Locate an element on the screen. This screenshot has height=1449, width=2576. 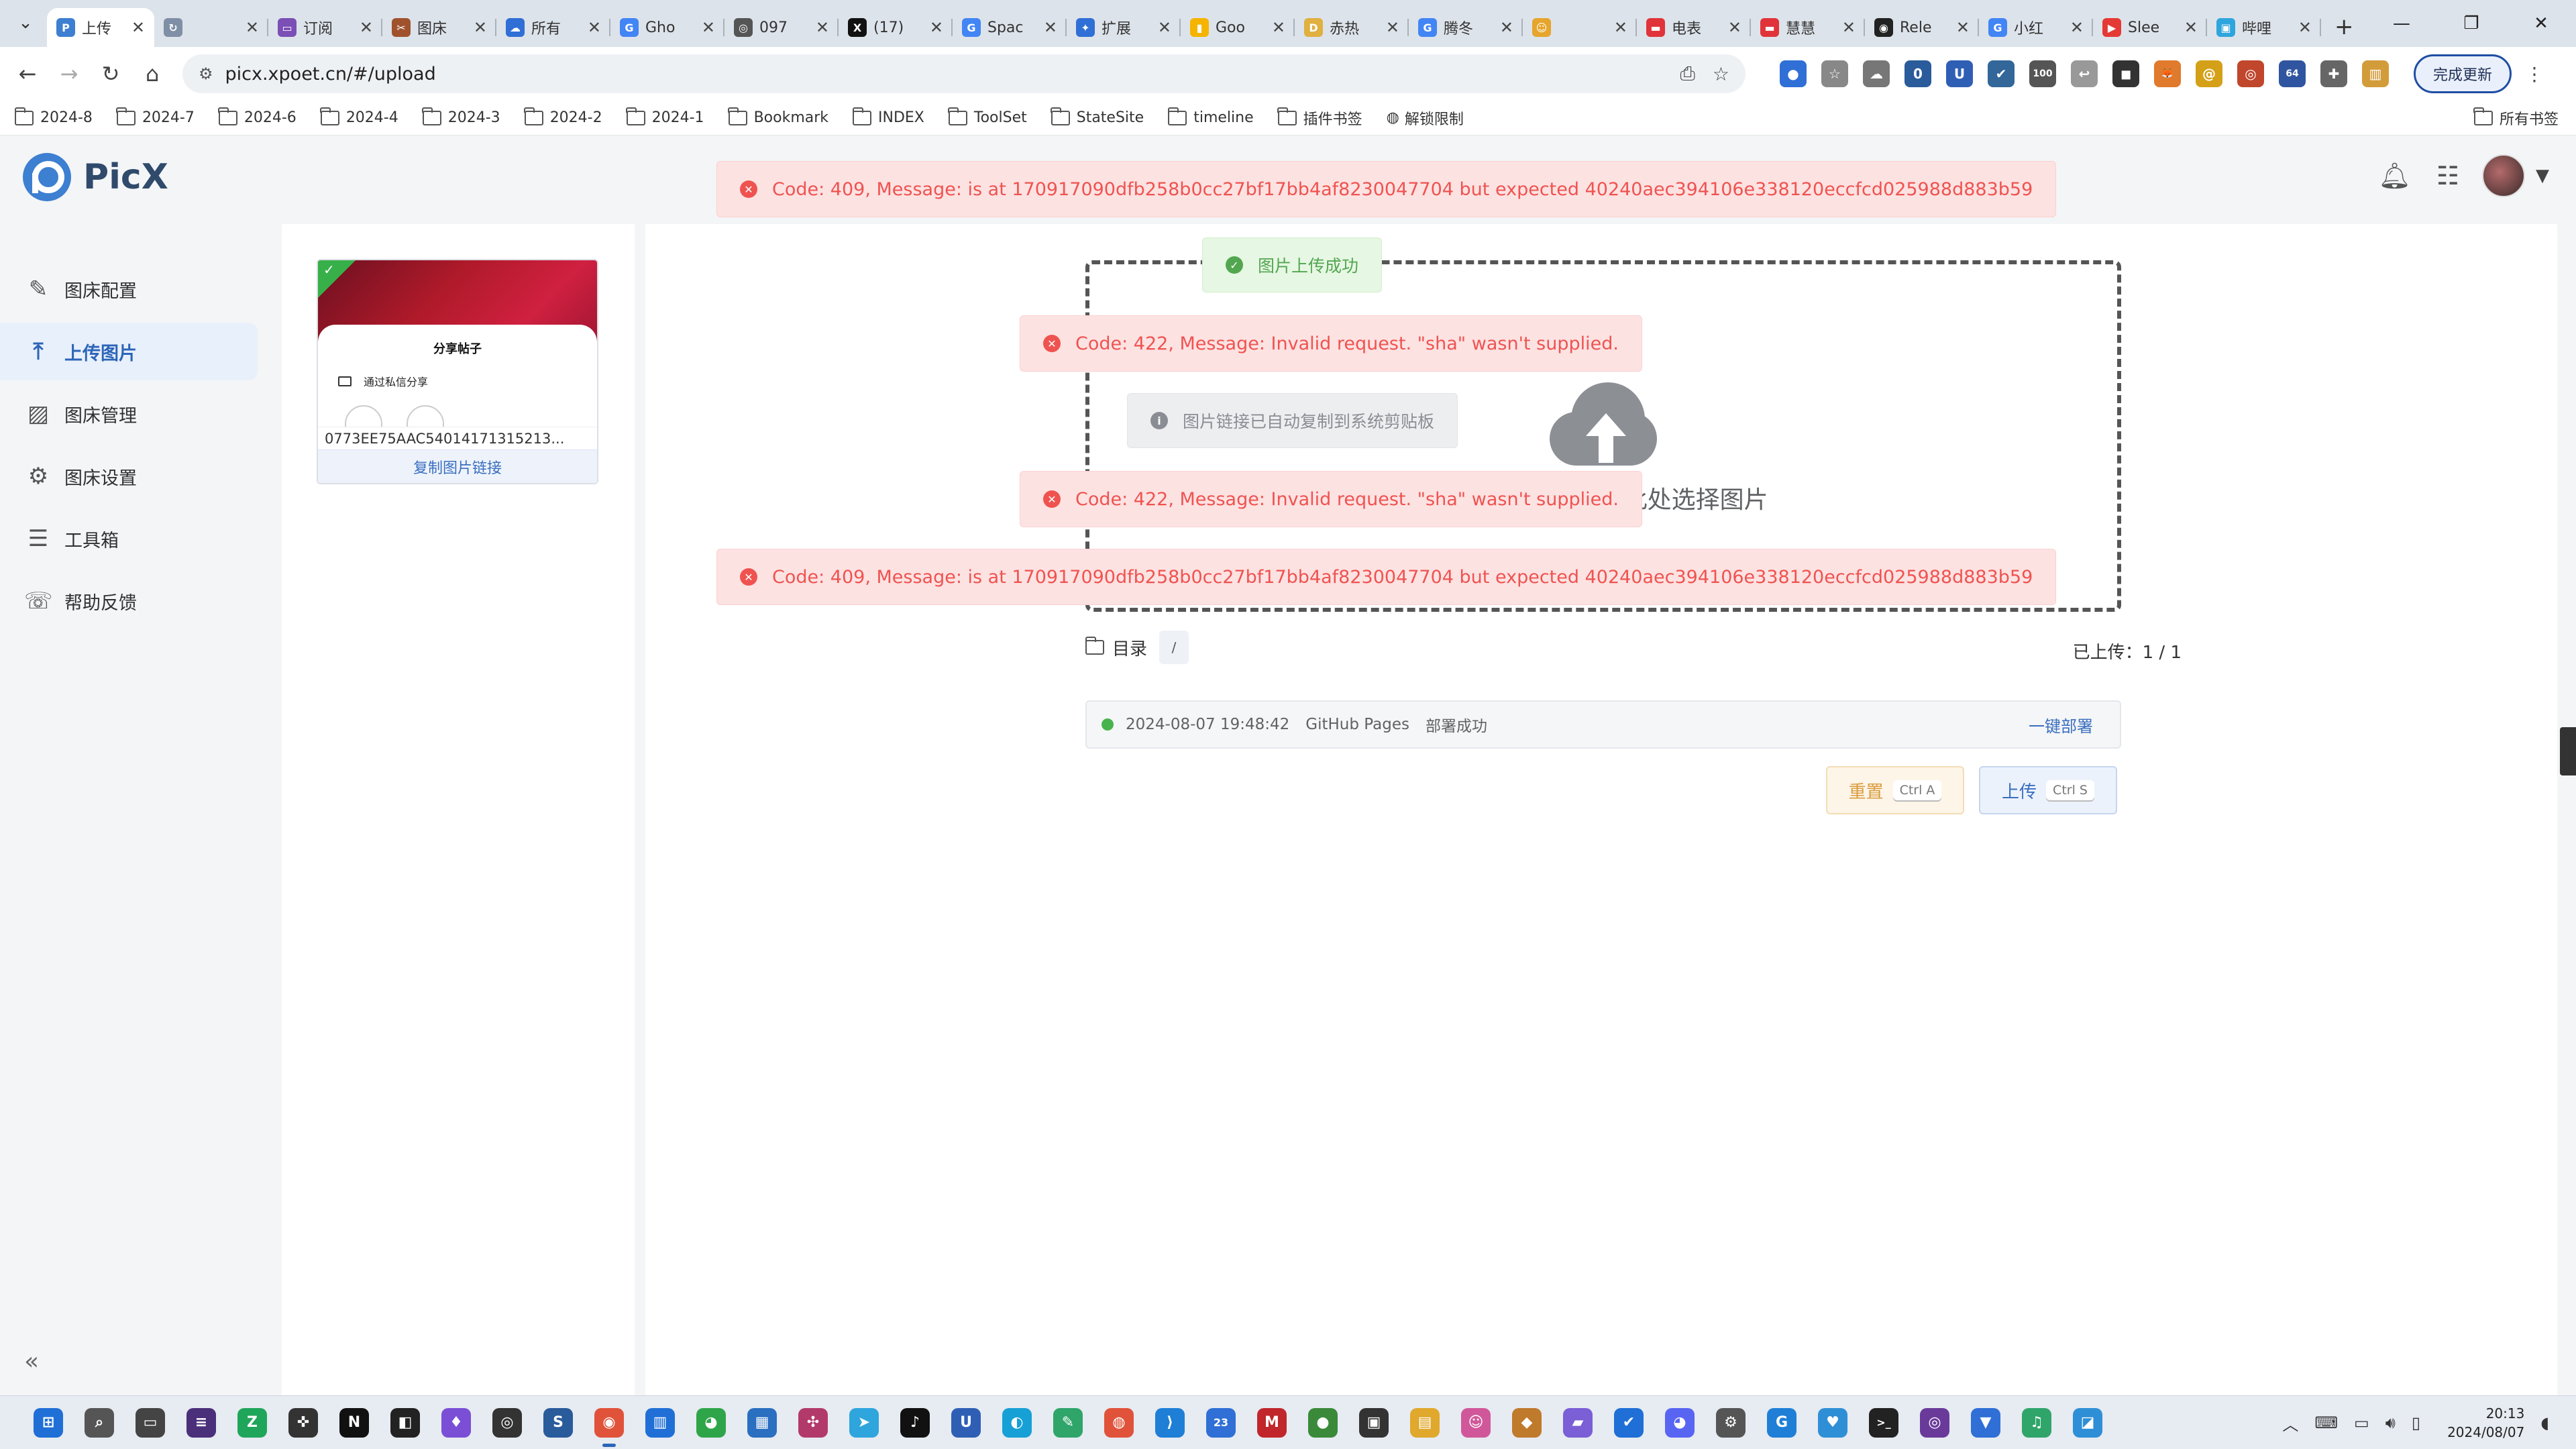
install-app-icon: ⎙ is located at coordinates (1687, 73).